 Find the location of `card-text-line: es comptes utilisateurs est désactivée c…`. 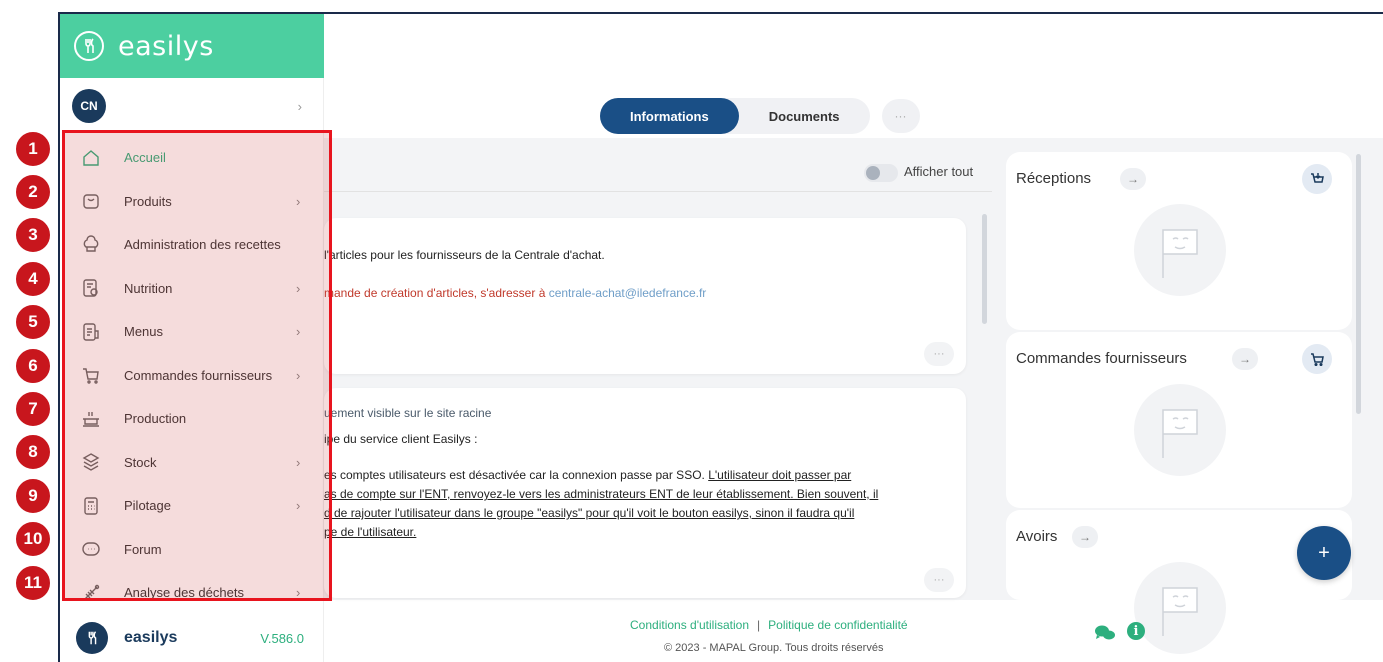

card-text-line: es comptes utilisateurs est désactivée c… is located at coordinates (587, 475).